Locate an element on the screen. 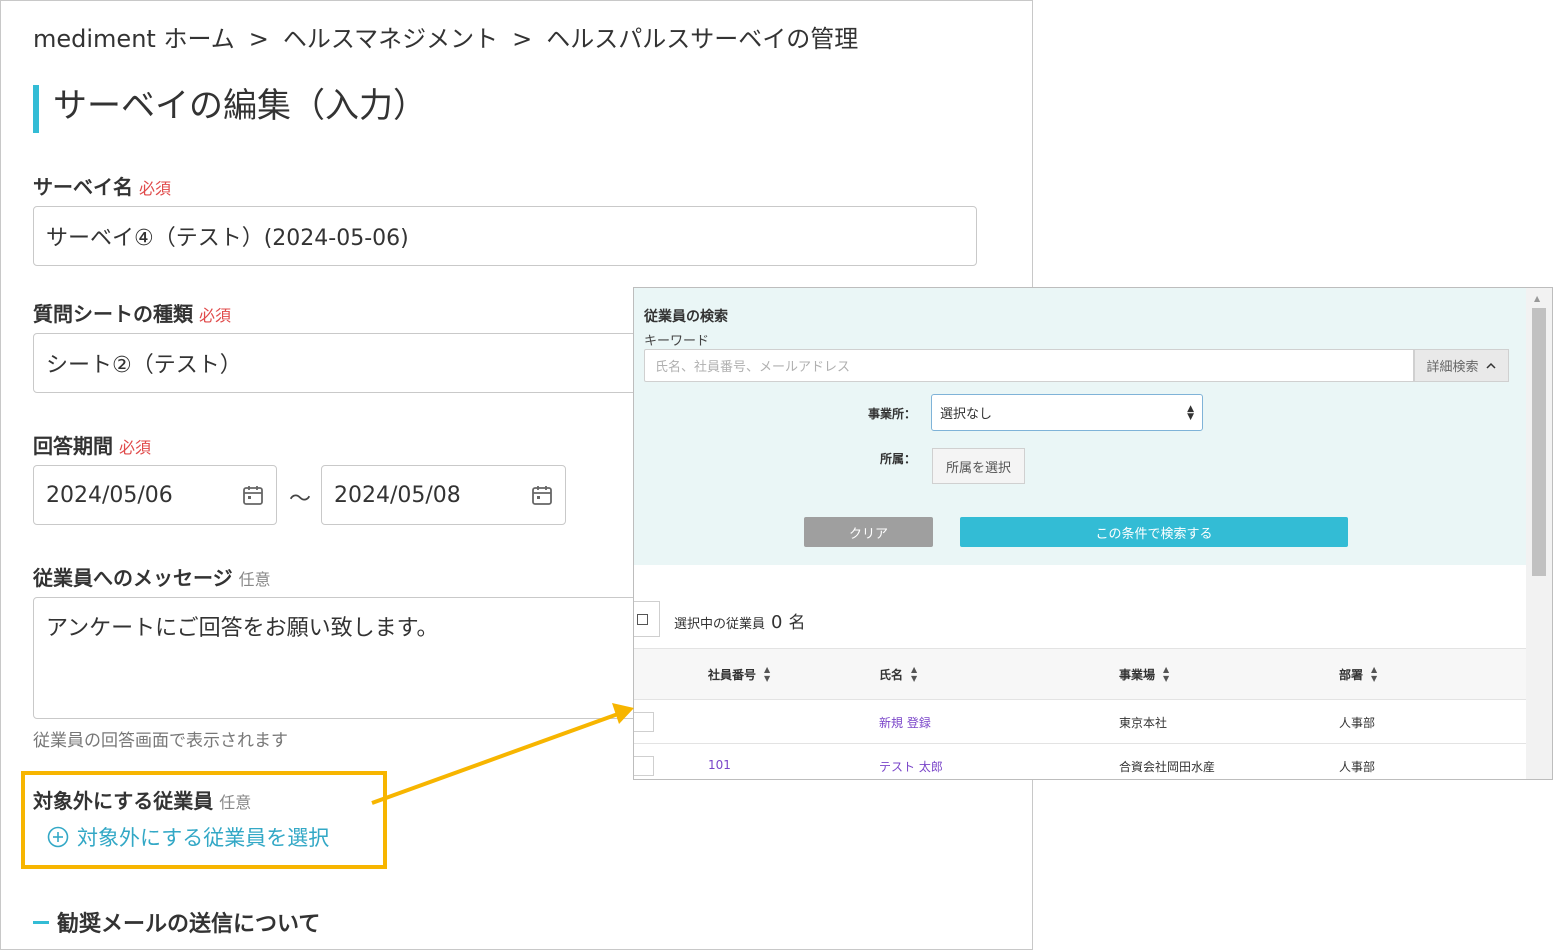  column-header-label: 氏名 is located at coordinates (891, 674).